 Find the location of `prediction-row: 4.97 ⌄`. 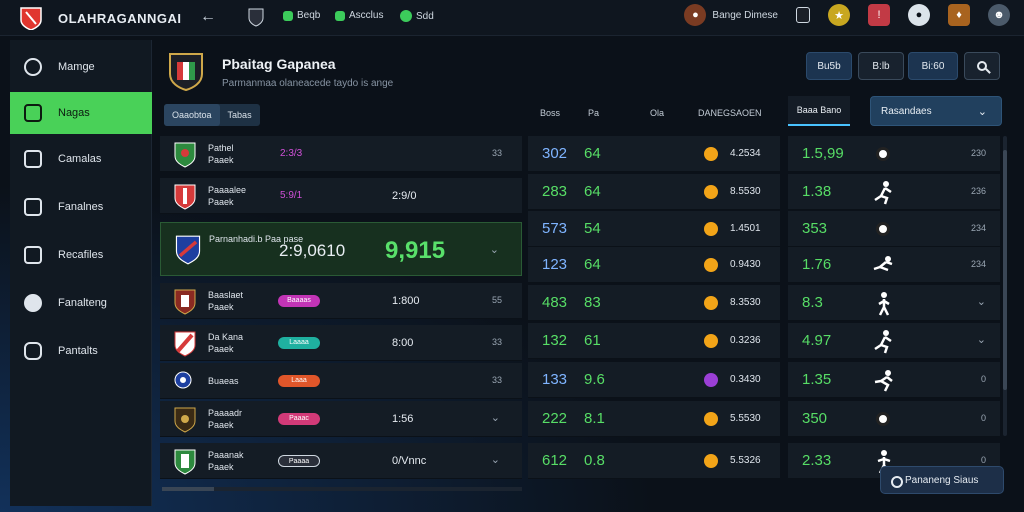

prediction-row: 4.97 ⌄ is located at coordinates (894, 341).